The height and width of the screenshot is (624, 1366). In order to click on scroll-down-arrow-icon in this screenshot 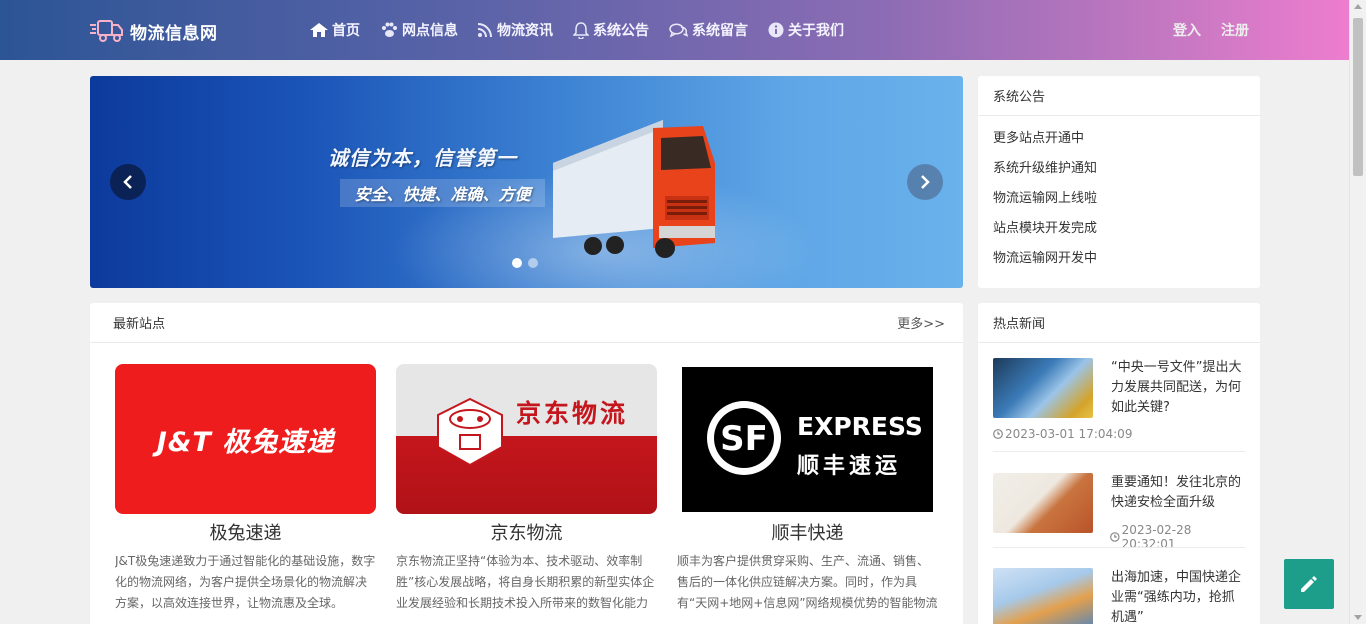, I will do `click(1358, 617)`.